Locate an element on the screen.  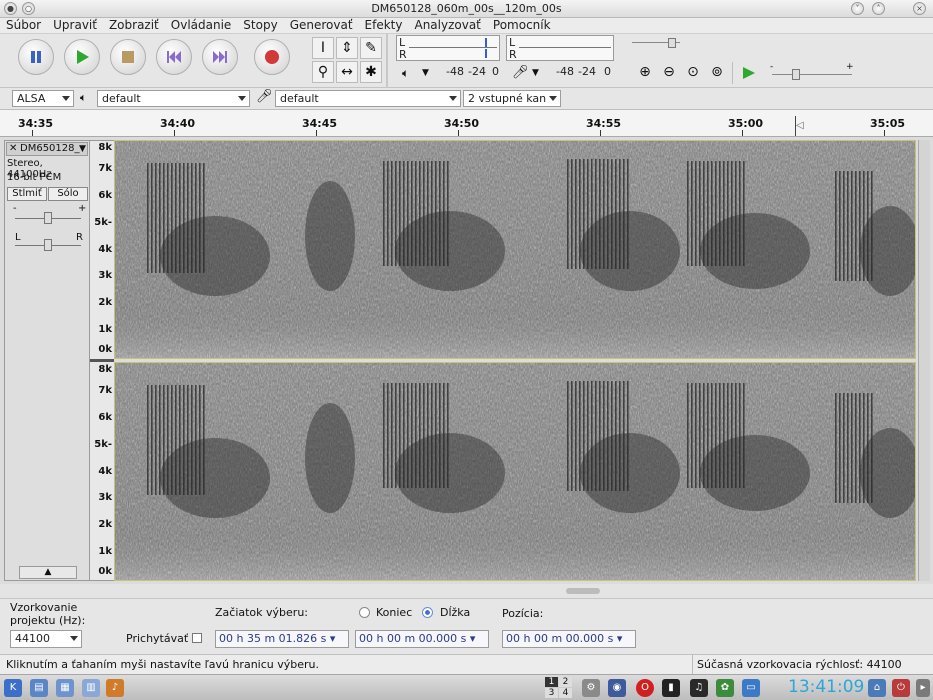
fit-project-icon: ⊚ is located at coordinates (717, 73).